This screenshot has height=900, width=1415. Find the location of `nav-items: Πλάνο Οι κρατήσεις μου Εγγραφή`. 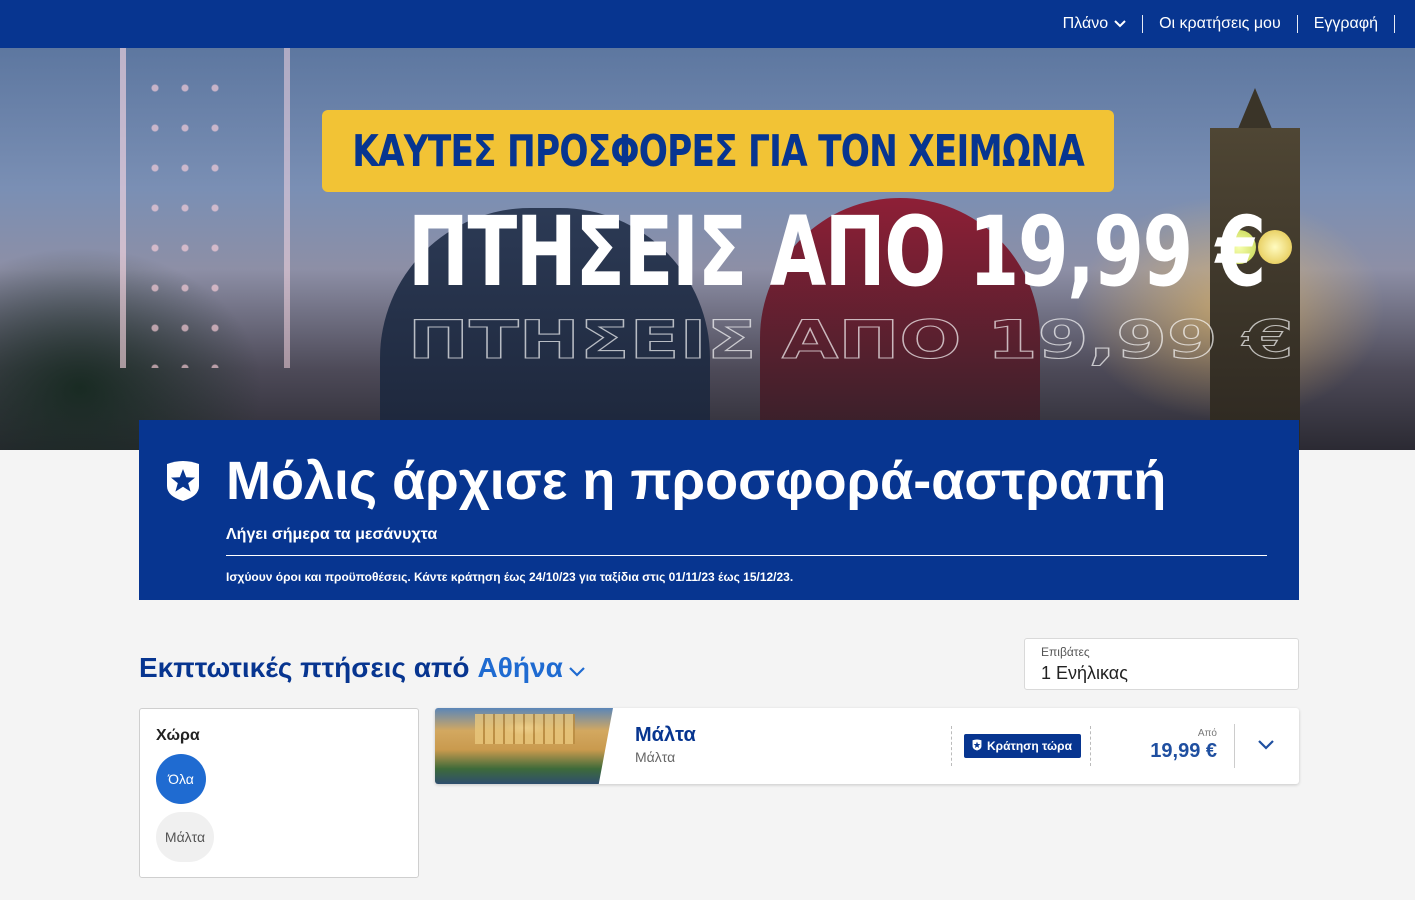

nav-items: Πλάνο Οι κρατήσεις μου Εγγραφή is located at coordinates (1221, 24).